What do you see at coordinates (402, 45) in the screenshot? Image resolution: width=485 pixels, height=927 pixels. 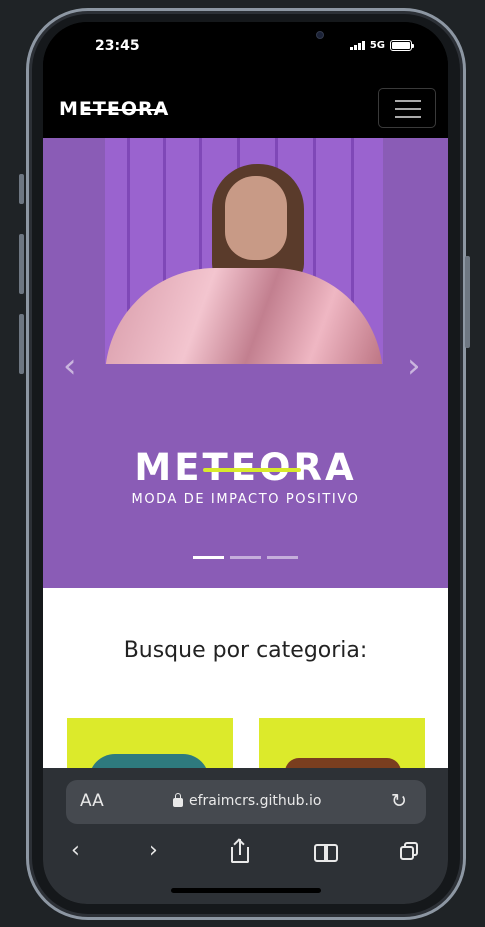 I see `battery-icon` at bounding box center [402, 45].